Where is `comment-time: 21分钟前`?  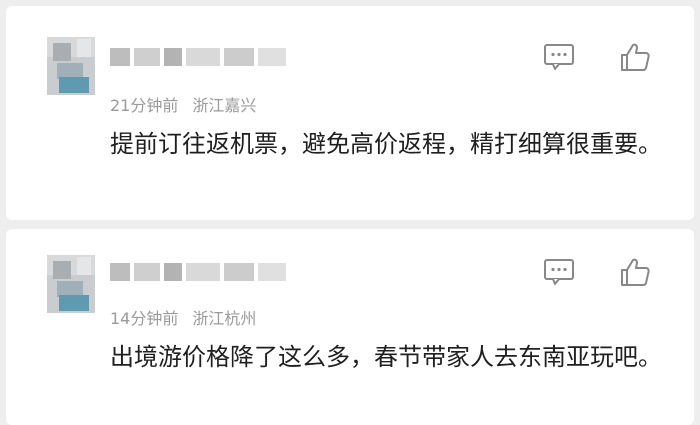
comment-time: 21分钟前 is located at coordinates (144, 105).